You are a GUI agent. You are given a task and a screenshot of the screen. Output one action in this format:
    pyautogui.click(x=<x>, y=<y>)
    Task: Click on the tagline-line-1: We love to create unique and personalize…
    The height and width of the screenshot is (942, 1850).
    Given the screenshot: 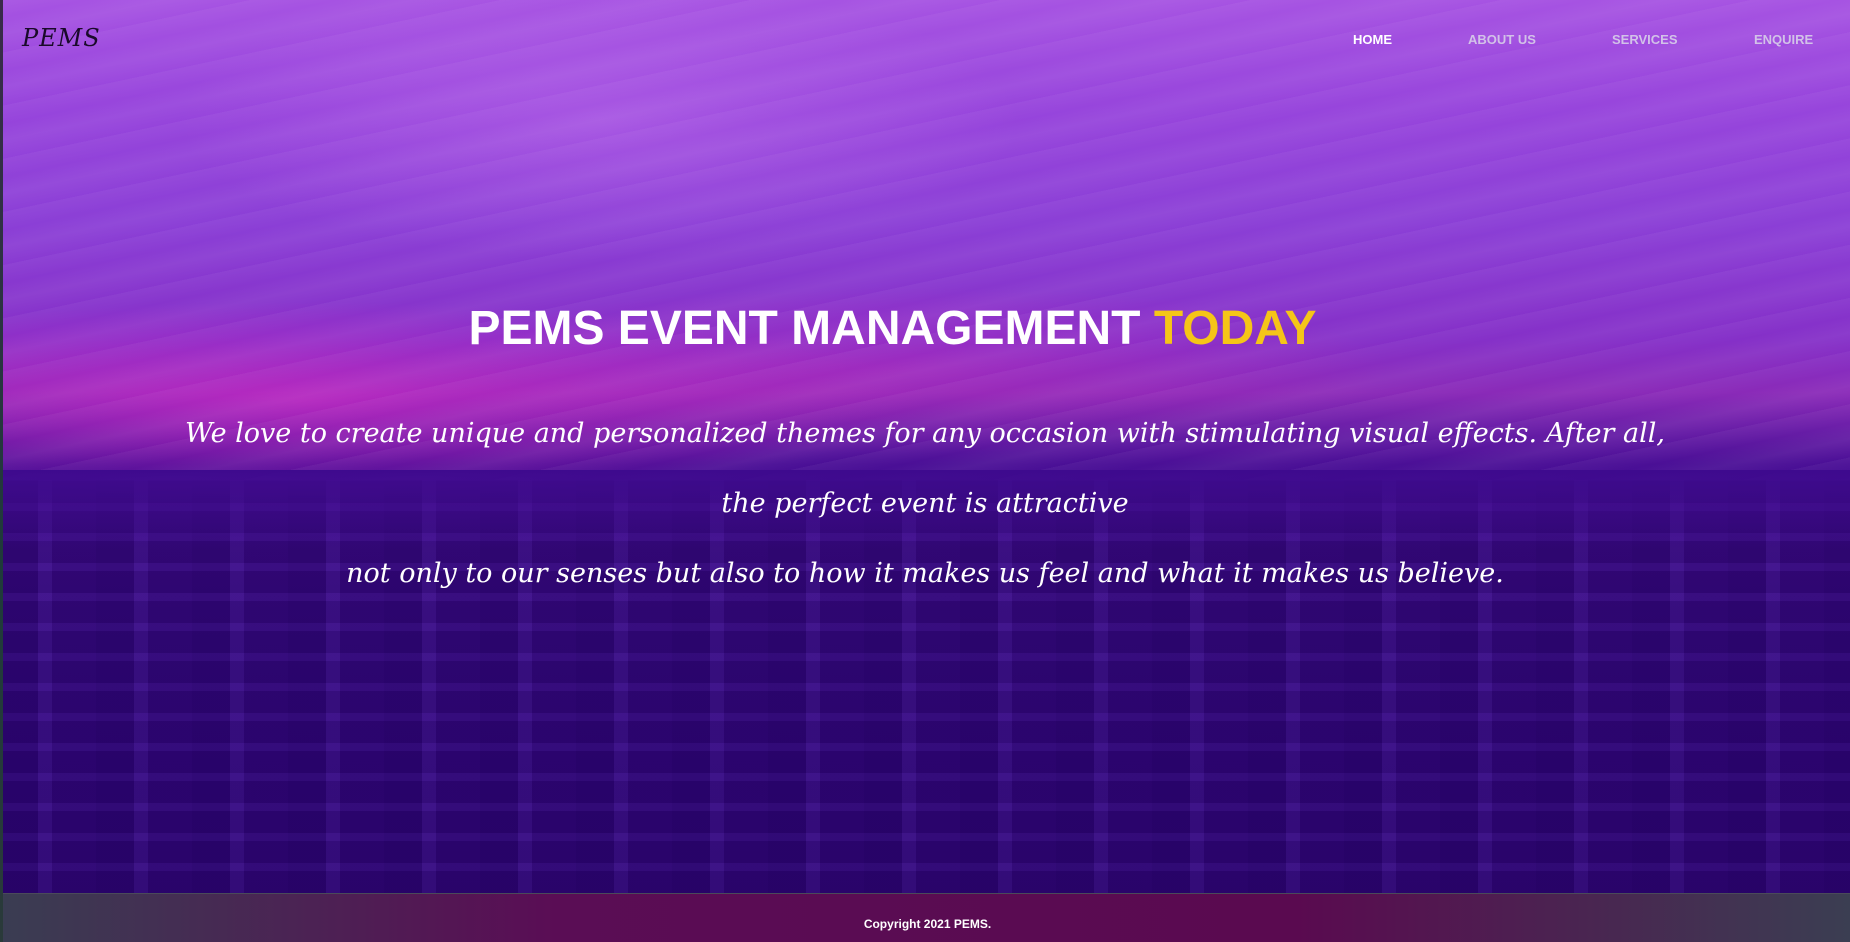 What is the action you would take?
    pyautogui.click(x=925, y=433)
    